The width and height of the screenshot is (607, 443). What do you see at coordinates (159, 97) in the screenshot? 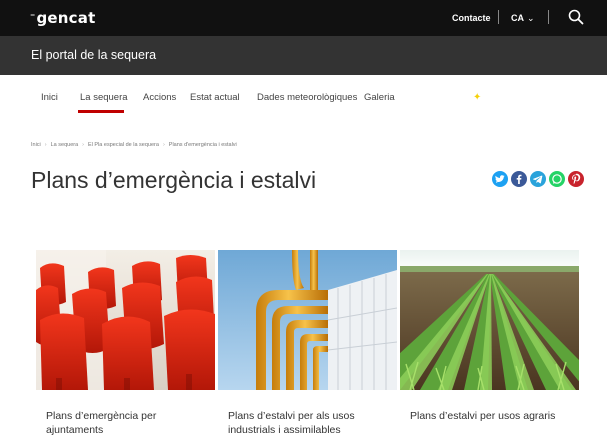
I see `nav-item-accions: Accions` at bounding box center [159, 97].